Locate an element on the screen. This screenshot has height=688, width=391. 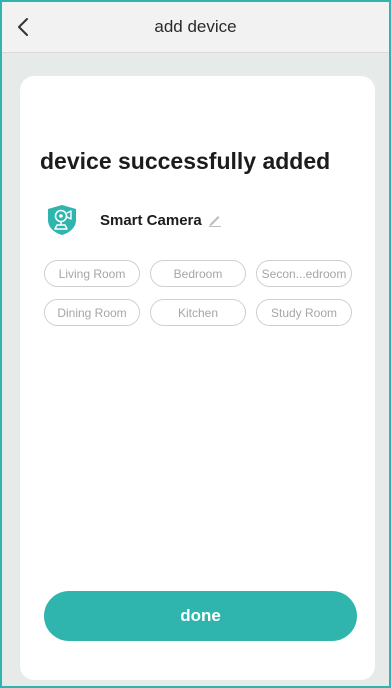
pencil-icon is located at coordinates (215, 220).